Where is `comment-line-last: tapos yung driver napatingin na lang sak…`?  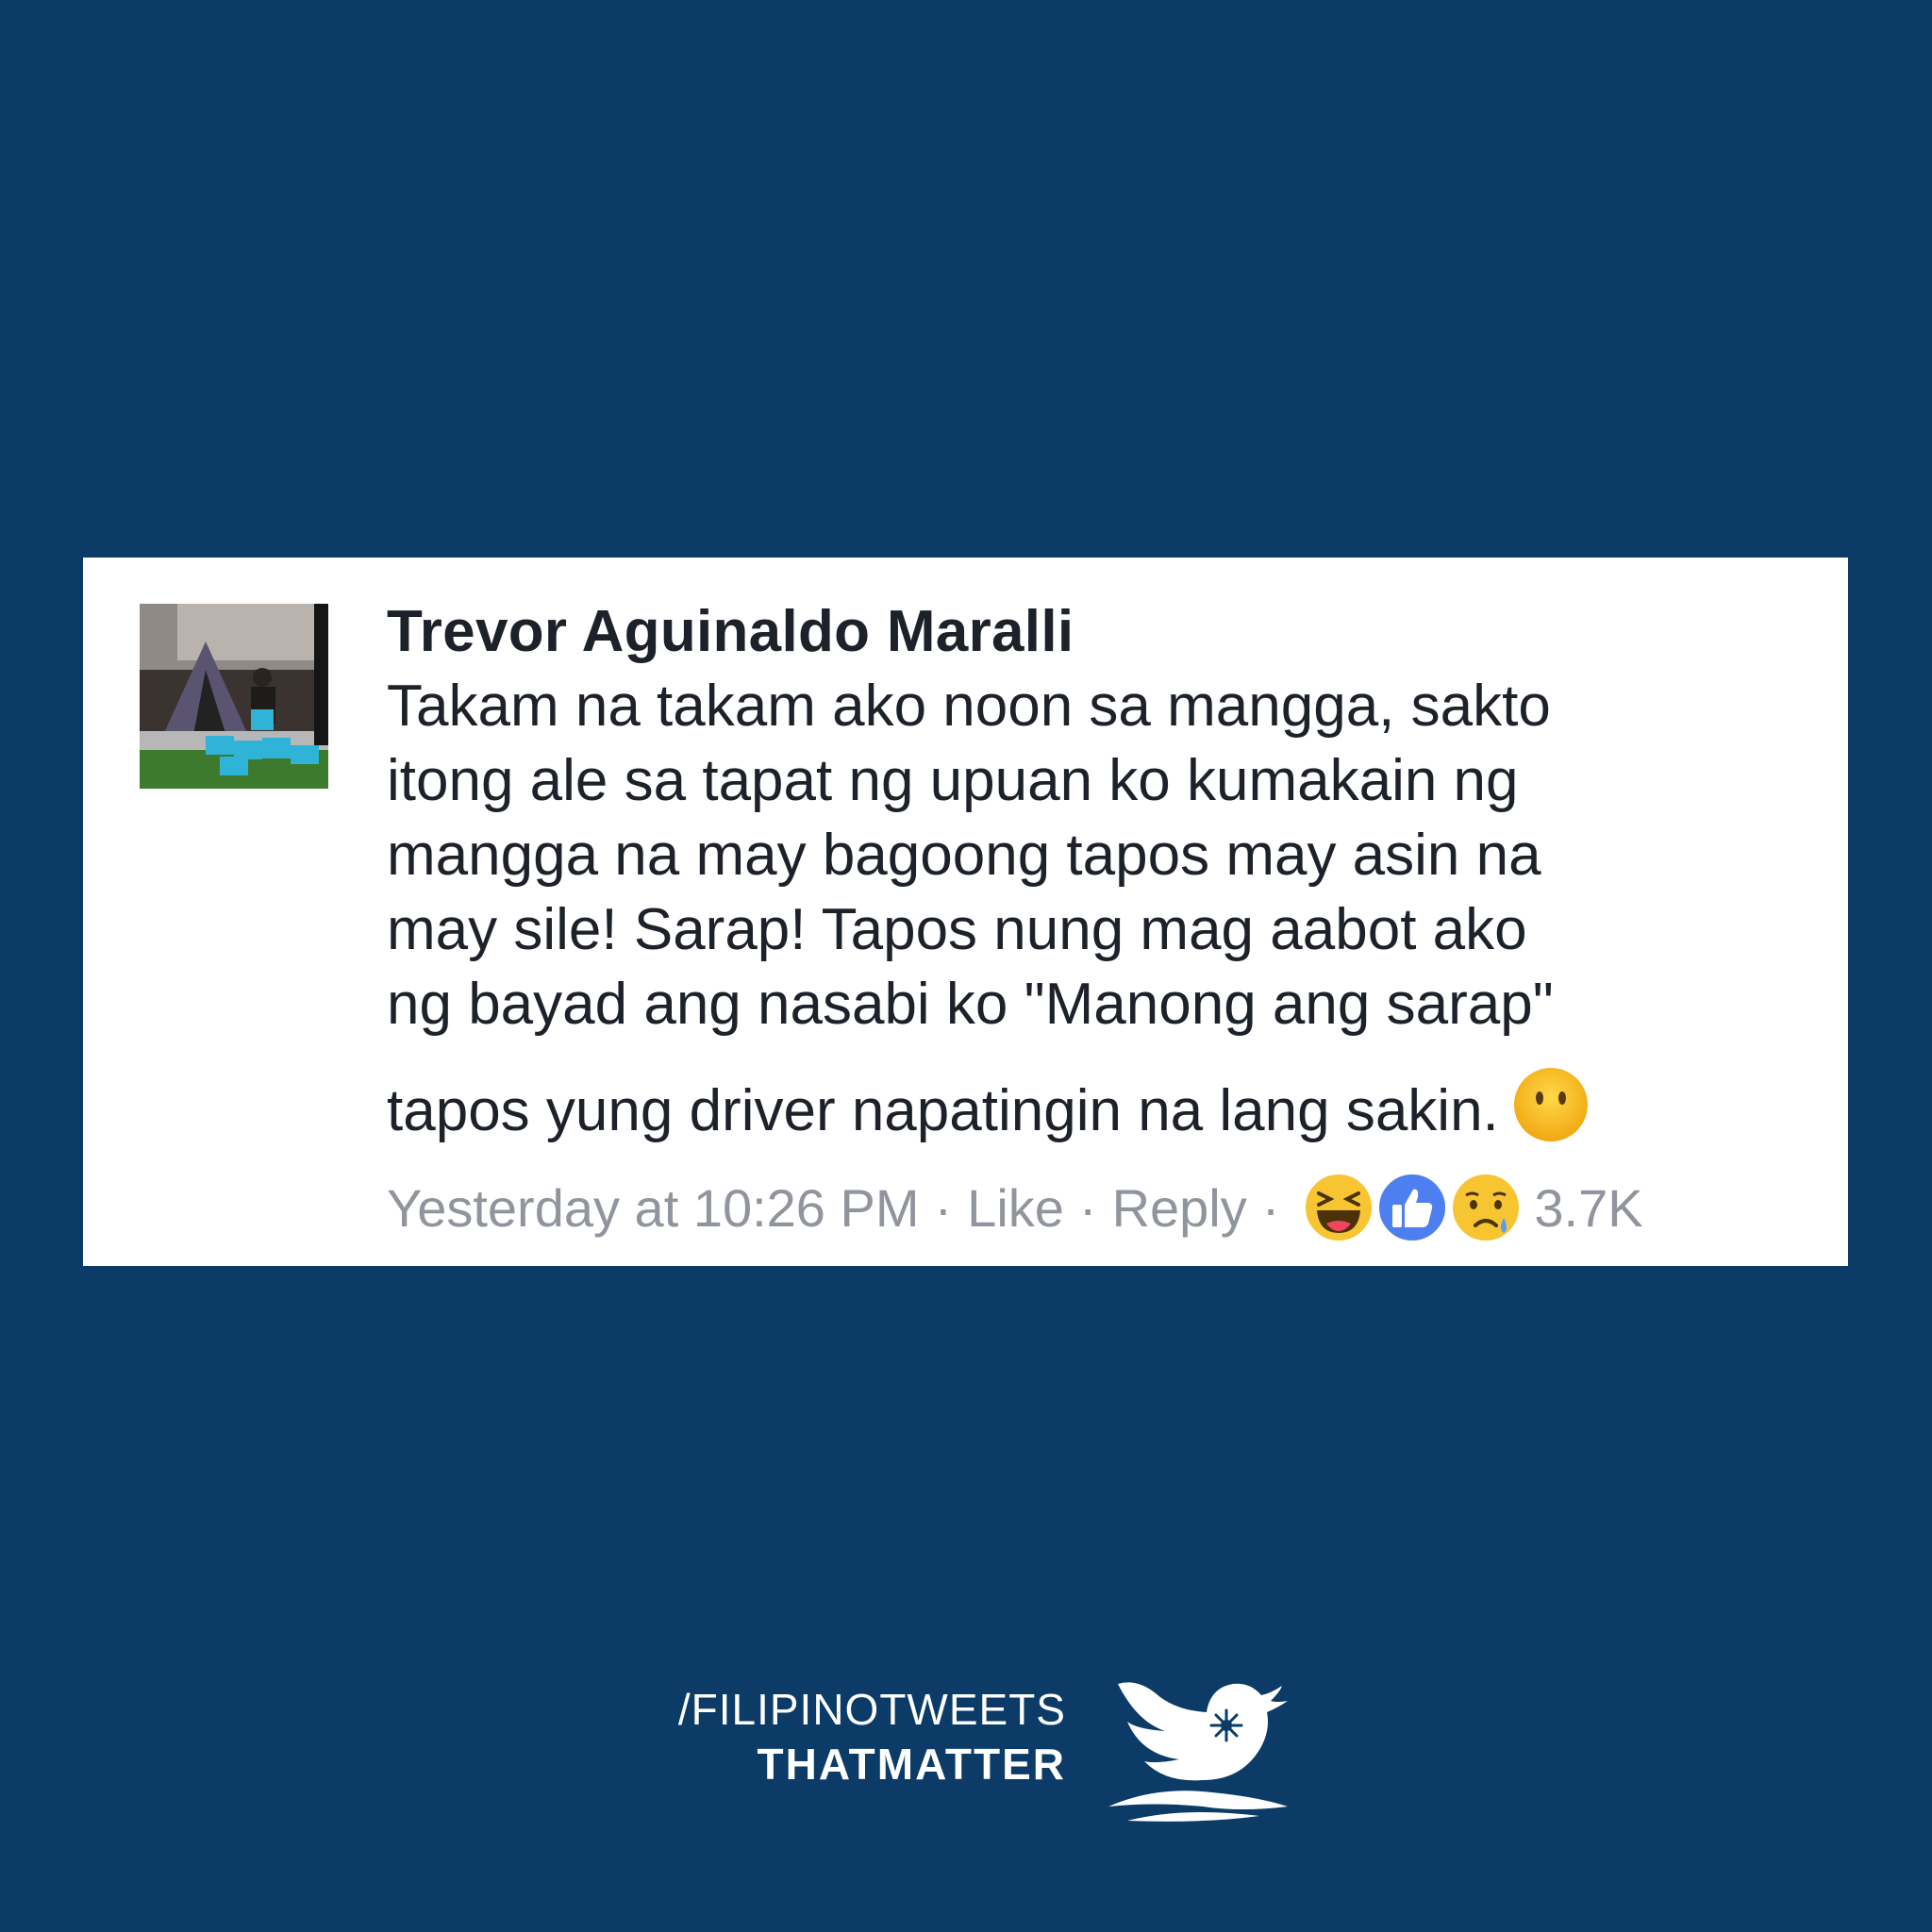
comment-line-last: tapos yung driver napatingin na lang sak… is located at coordinates (1104, 1107).